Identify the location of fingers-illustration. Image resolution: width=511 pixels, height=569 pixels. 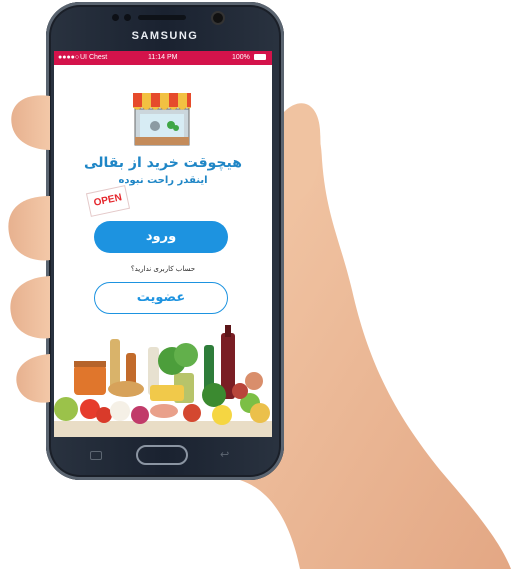
(29, 249).